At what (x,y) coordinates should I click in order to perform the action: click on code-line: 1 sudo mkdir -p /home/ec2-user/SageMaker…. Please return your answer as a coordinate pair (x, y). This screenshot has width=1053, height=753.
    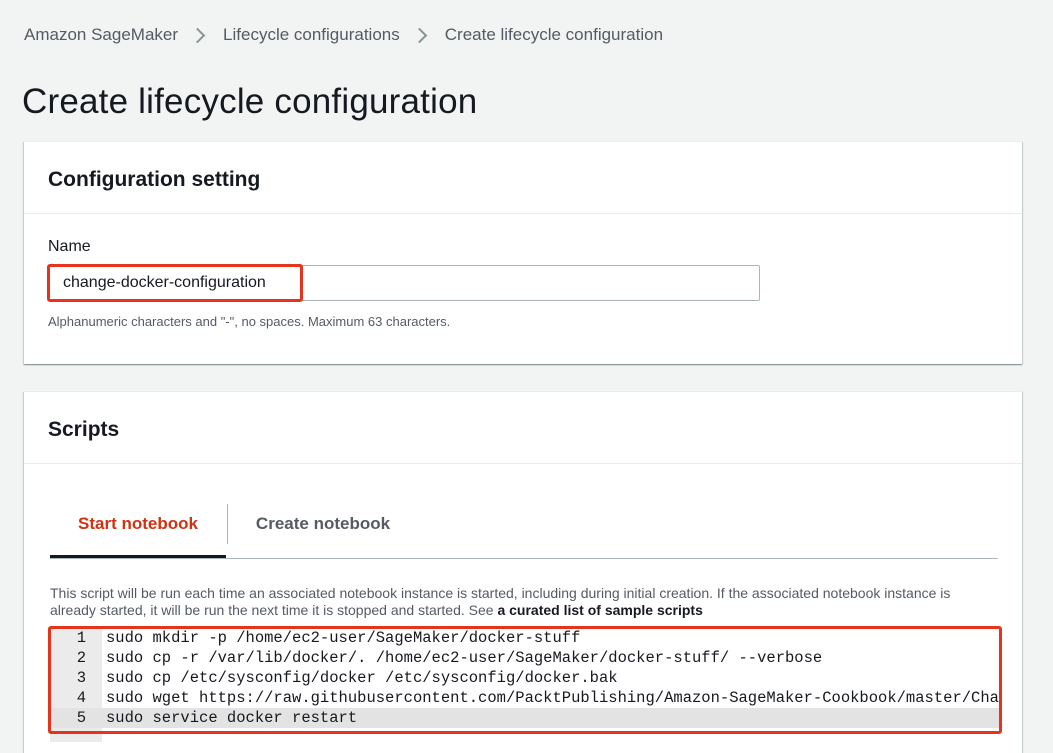
    Looking at the image, I should click on (525, 638).